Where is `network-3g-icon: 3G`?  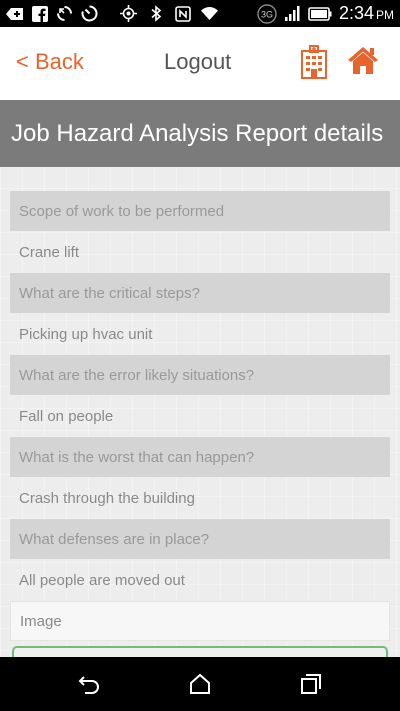
network-3g-icon: 3G is located at coordinates (267, 13).